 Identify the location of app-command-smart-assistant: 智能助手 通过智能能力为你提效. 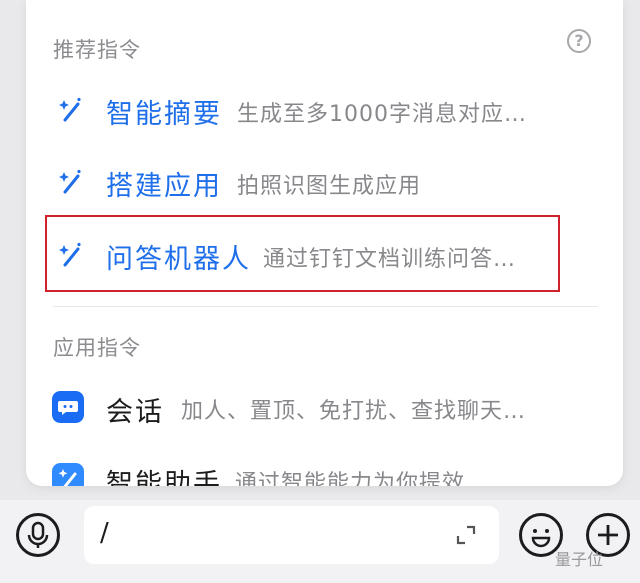
(324, 467).